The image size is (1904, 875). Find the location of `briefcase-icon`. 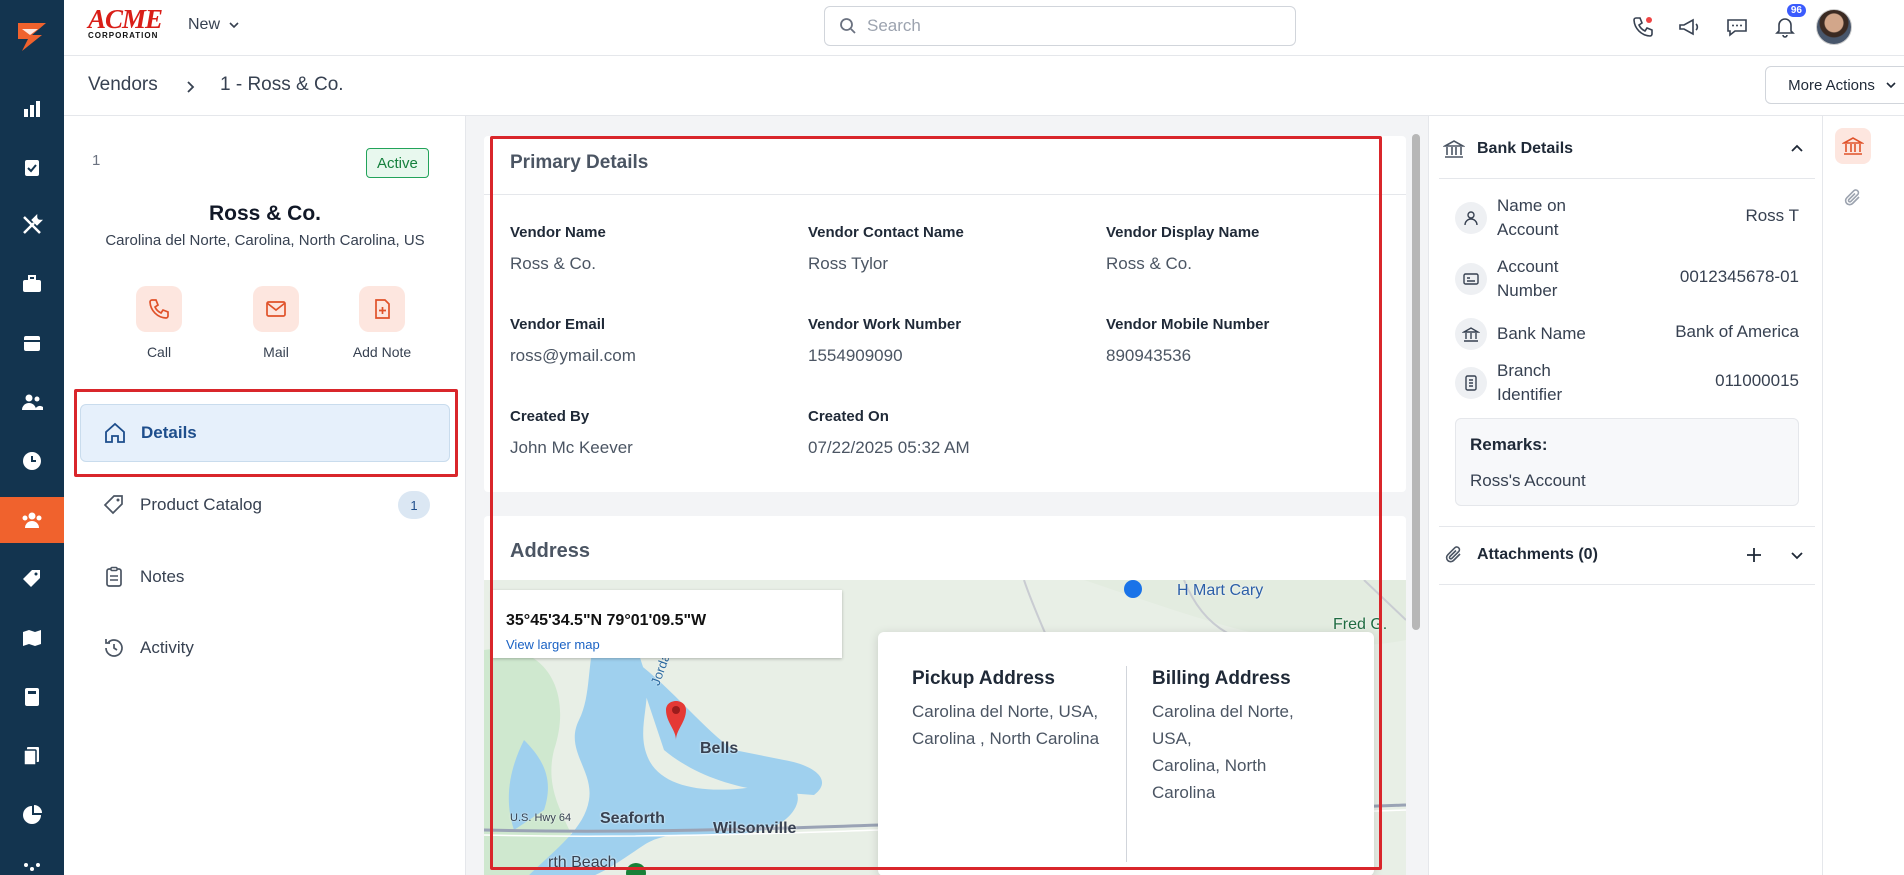

briefcase-icon is located at coordinates (32, 284).